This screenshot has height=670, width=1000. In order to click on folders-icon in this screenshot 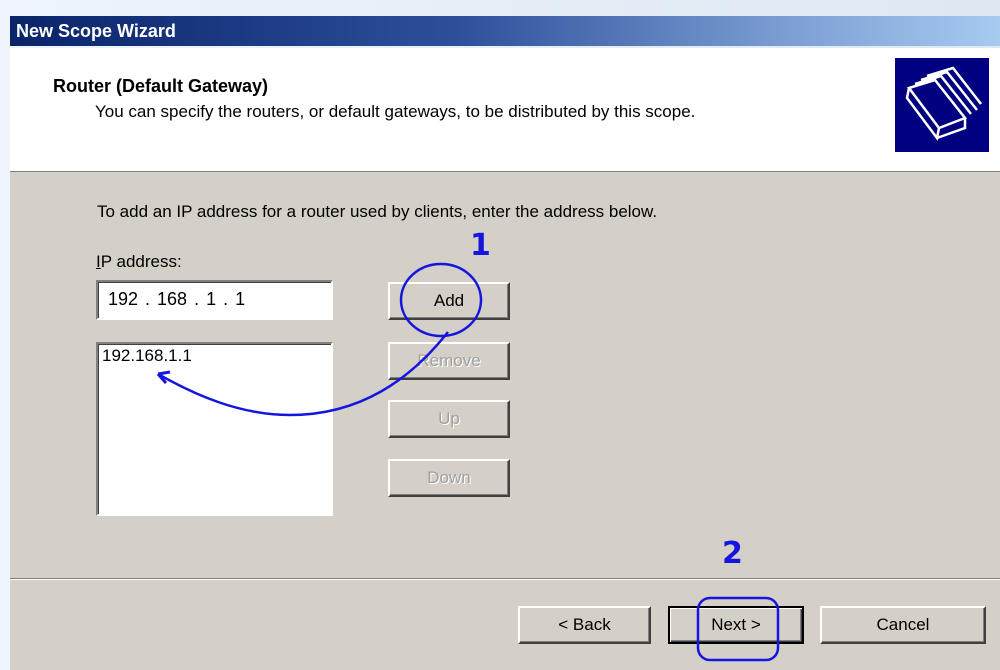, I will do `click(942, 105)`.